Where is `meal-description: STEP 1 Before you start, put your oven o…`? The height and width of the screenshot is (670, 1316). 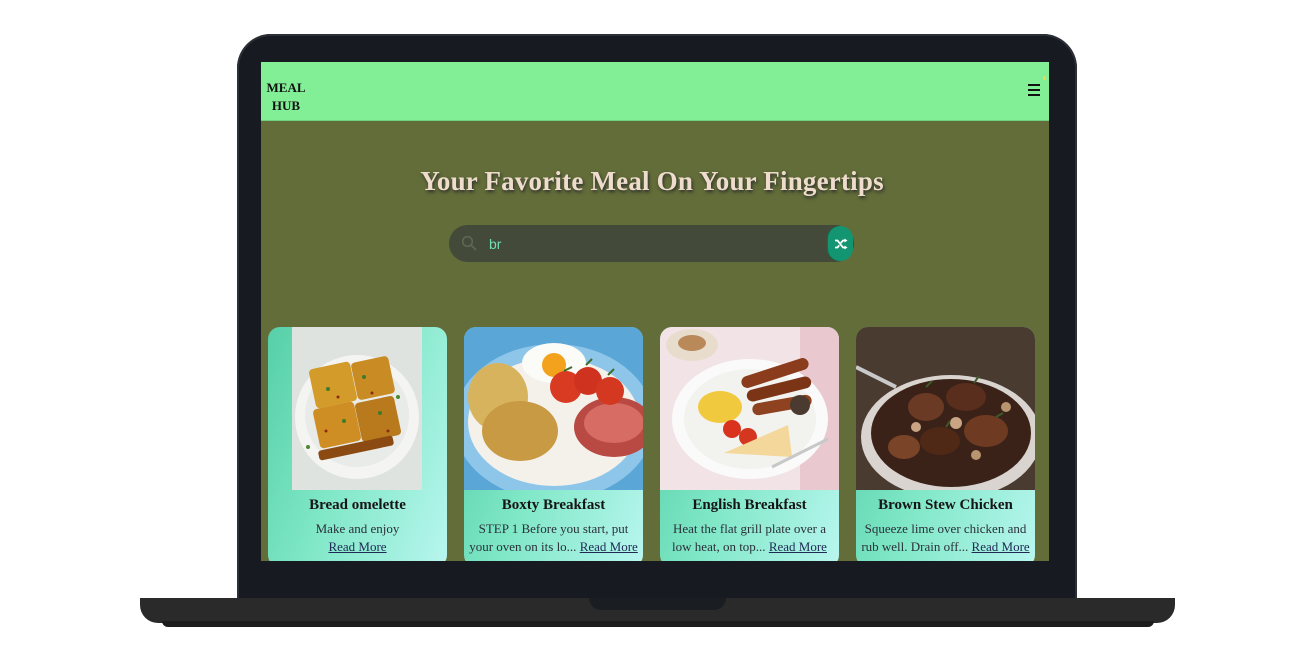 meal-description: STEP 1 Before you start, put your oven o… is located at coordinates (553, 538).